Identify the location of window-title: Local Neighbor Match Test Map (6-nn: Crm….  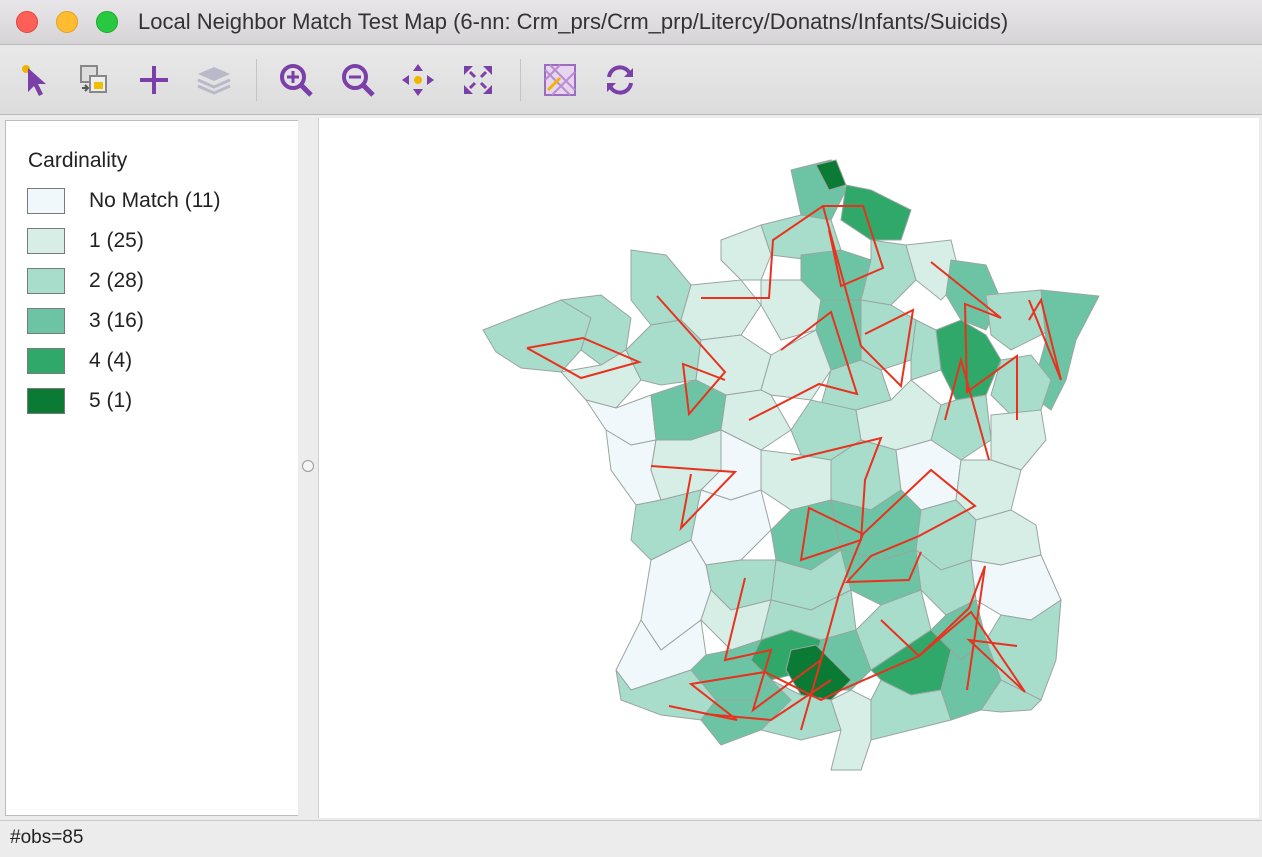
(573, 21).